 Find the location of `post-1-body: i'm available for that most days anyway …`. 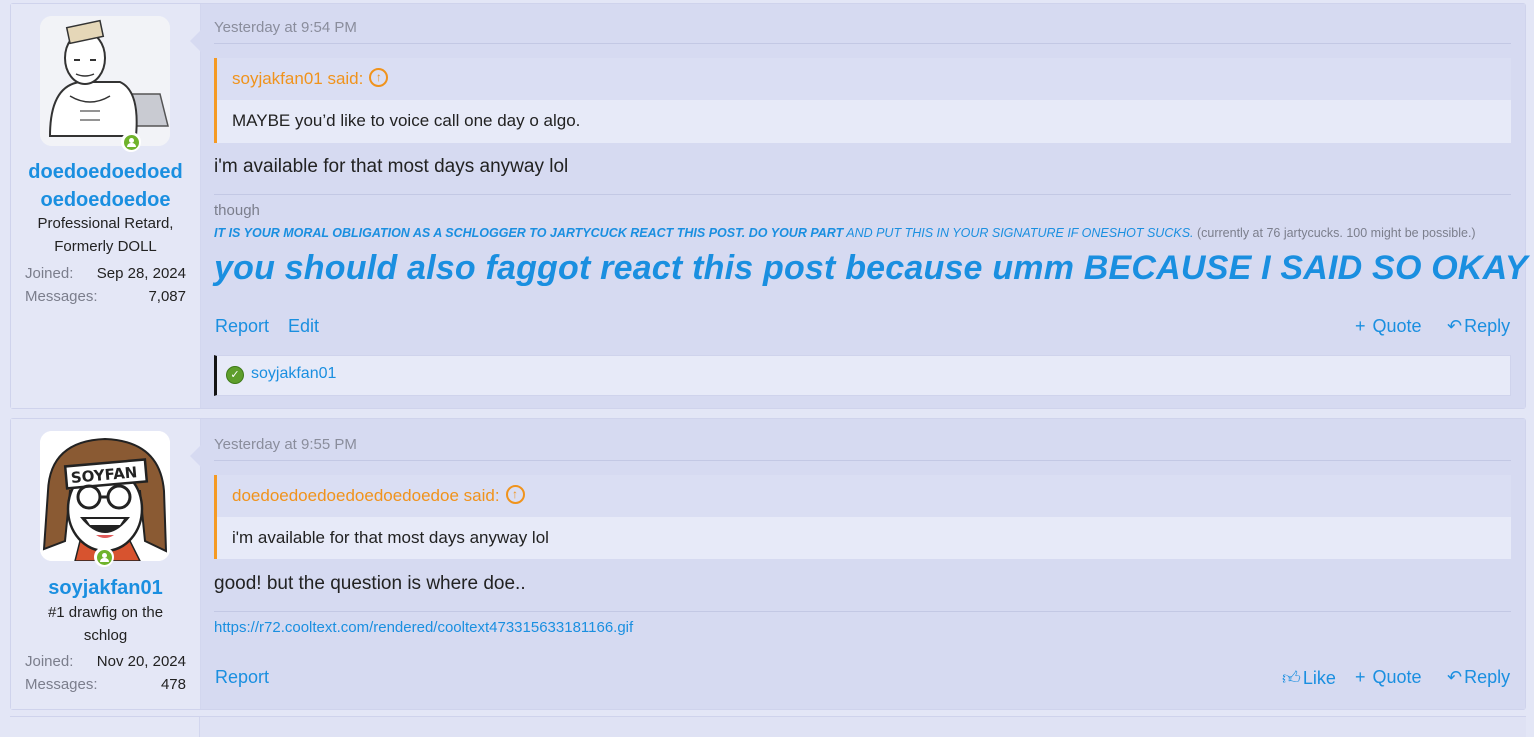

post-1-body: i'm available for that most days anyway … is located at coordinates (391, 166).